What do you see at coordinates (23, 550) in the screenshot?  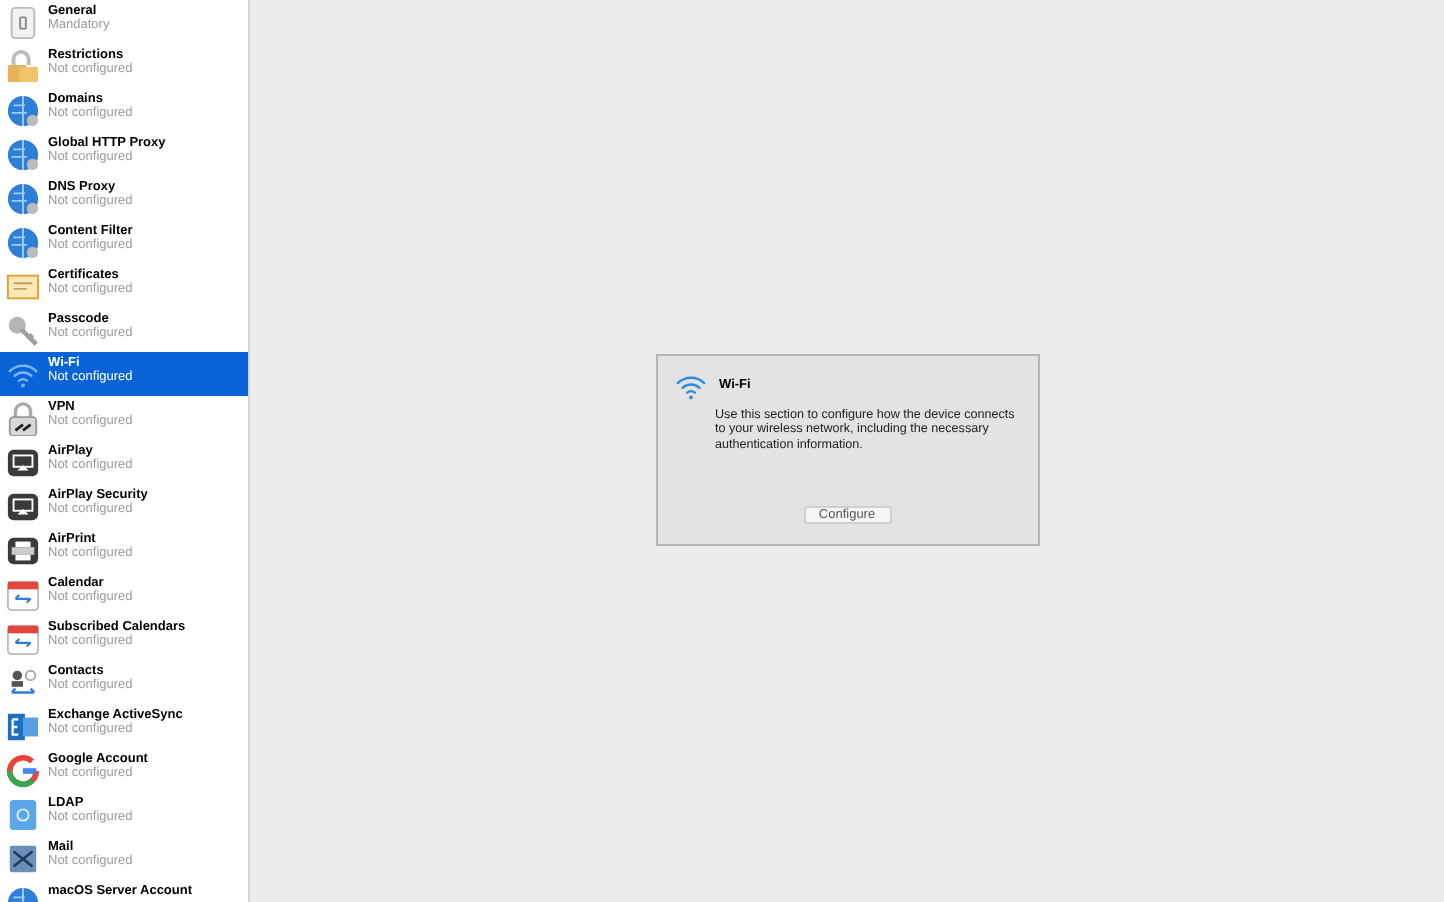 I see `printer-icon` at bounding box center [23, 550].